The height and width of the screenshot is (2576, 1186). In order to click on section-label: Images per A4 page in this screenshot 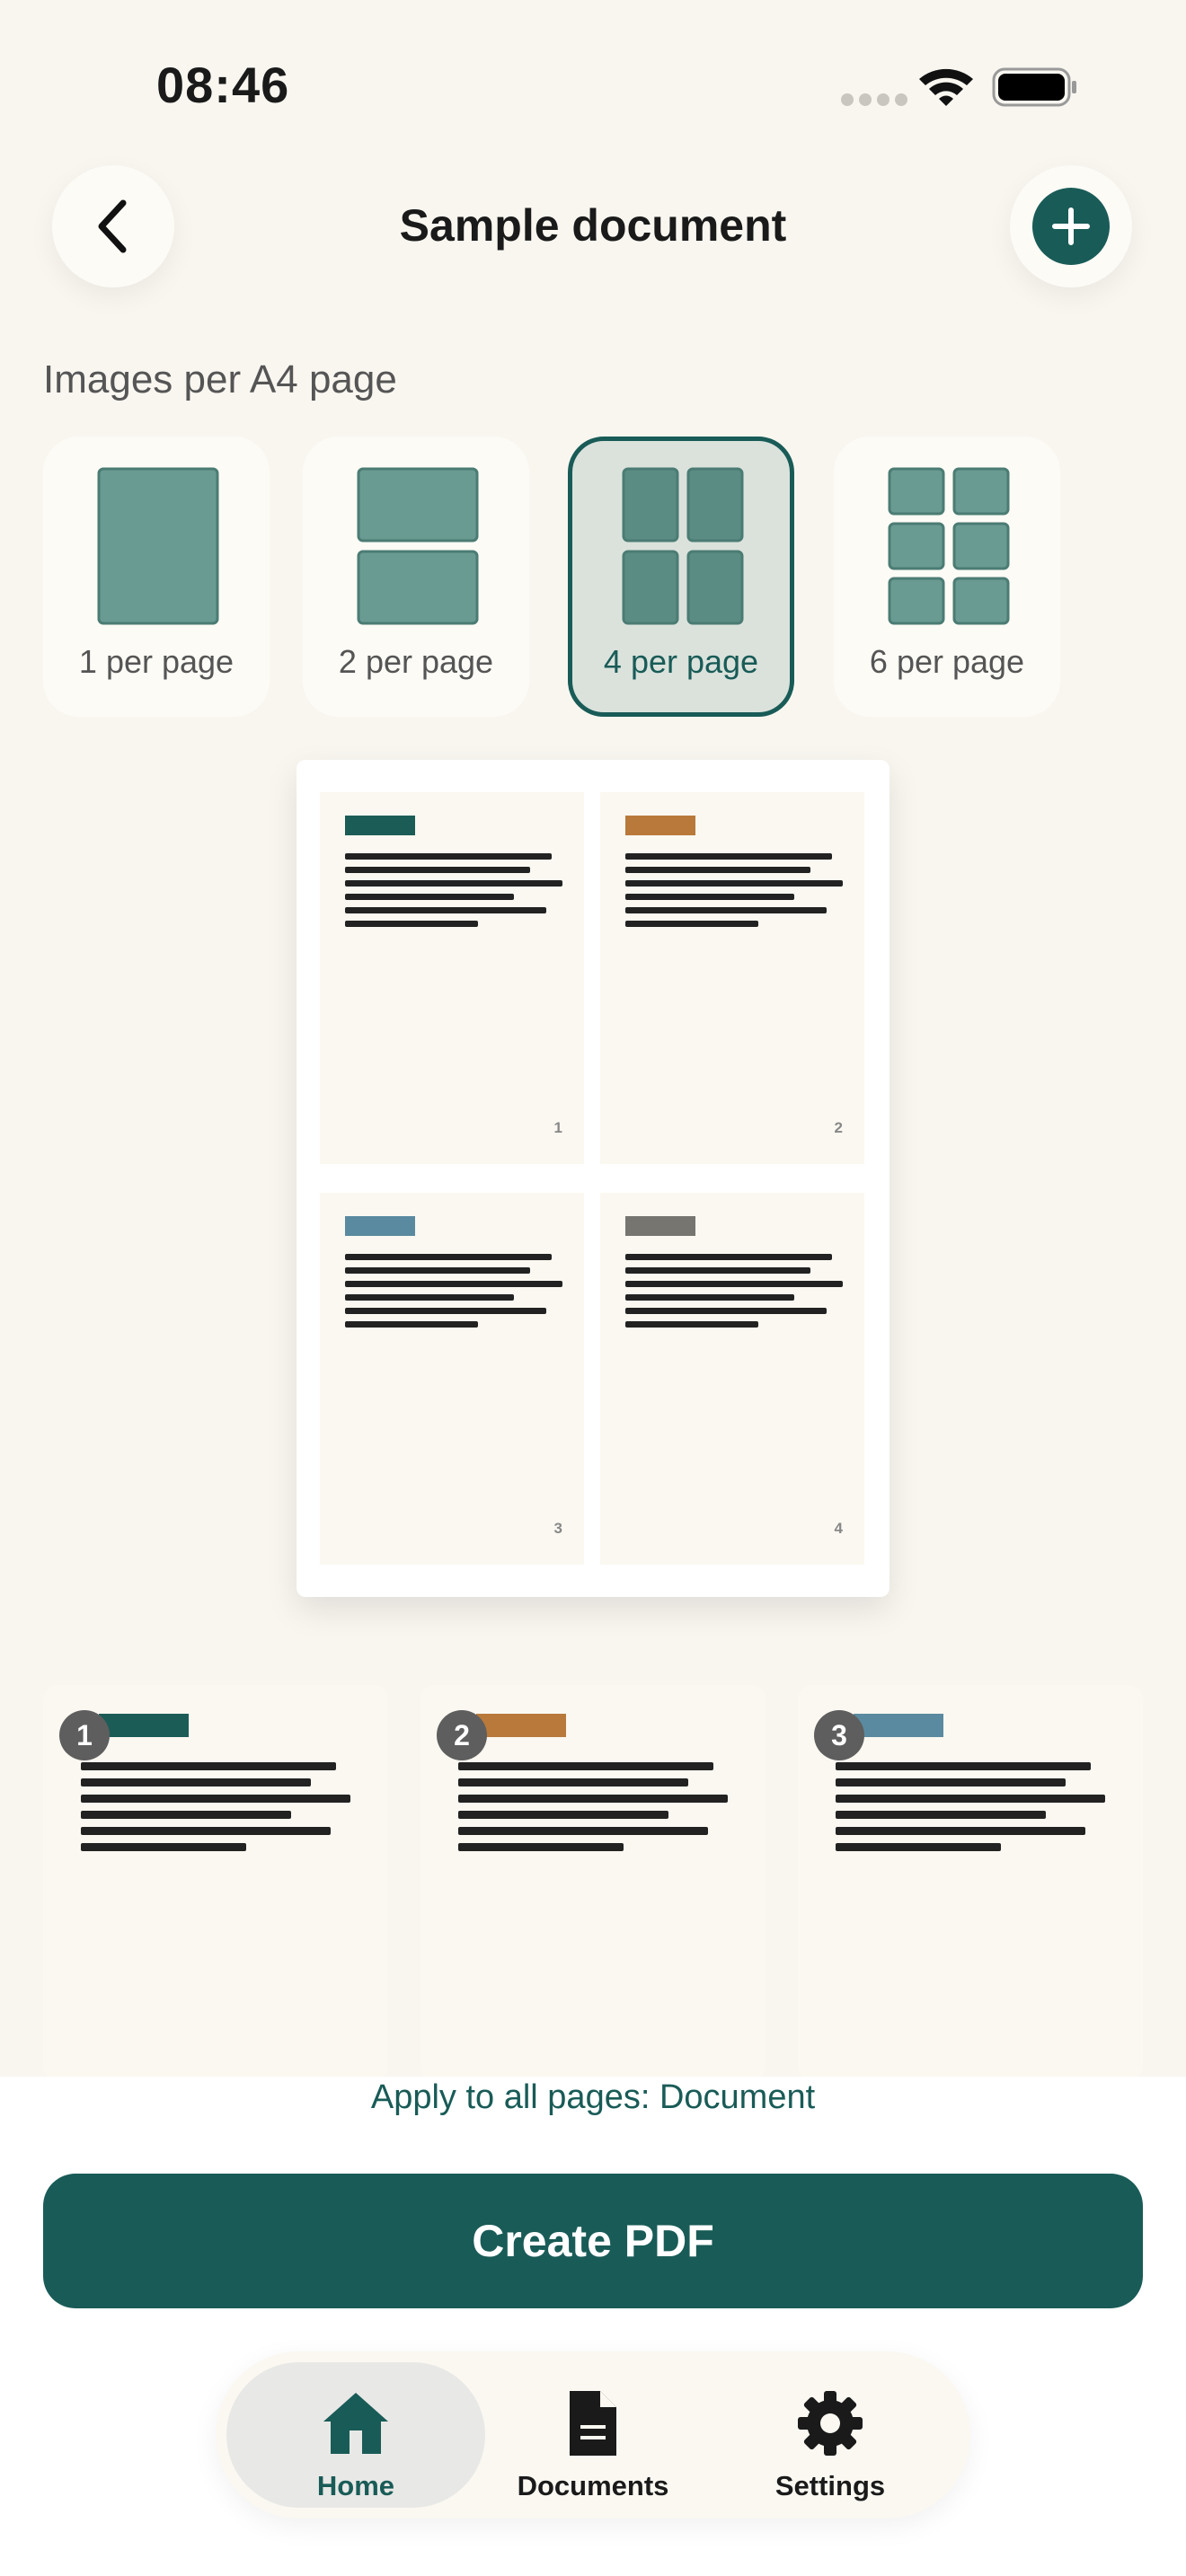, I will do `click(220, 379)`.